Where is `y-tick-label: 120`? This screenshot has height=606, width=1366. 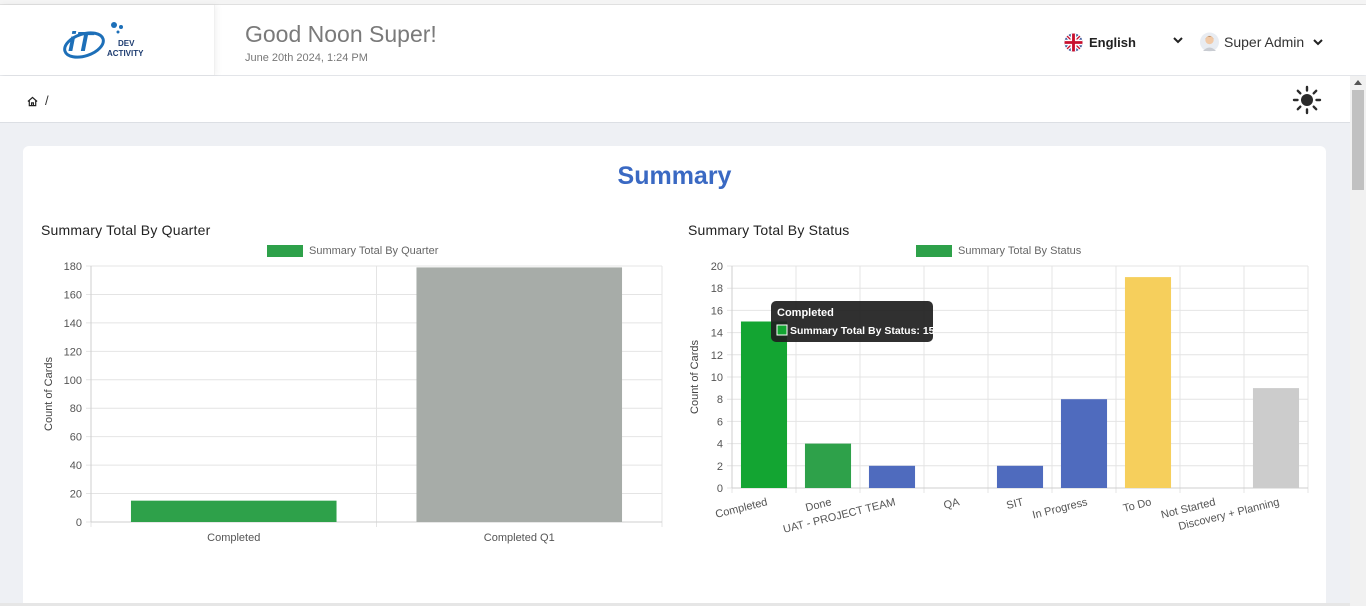
y-tick-label: 120 is located at coordinates (73, 352).